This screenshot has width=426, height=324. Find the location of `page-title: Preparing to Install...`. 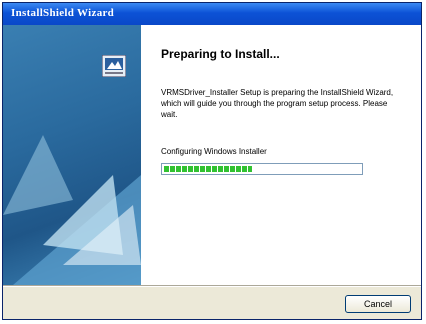

page-title: Preparing to Install... is located at coordinates (220, 54).